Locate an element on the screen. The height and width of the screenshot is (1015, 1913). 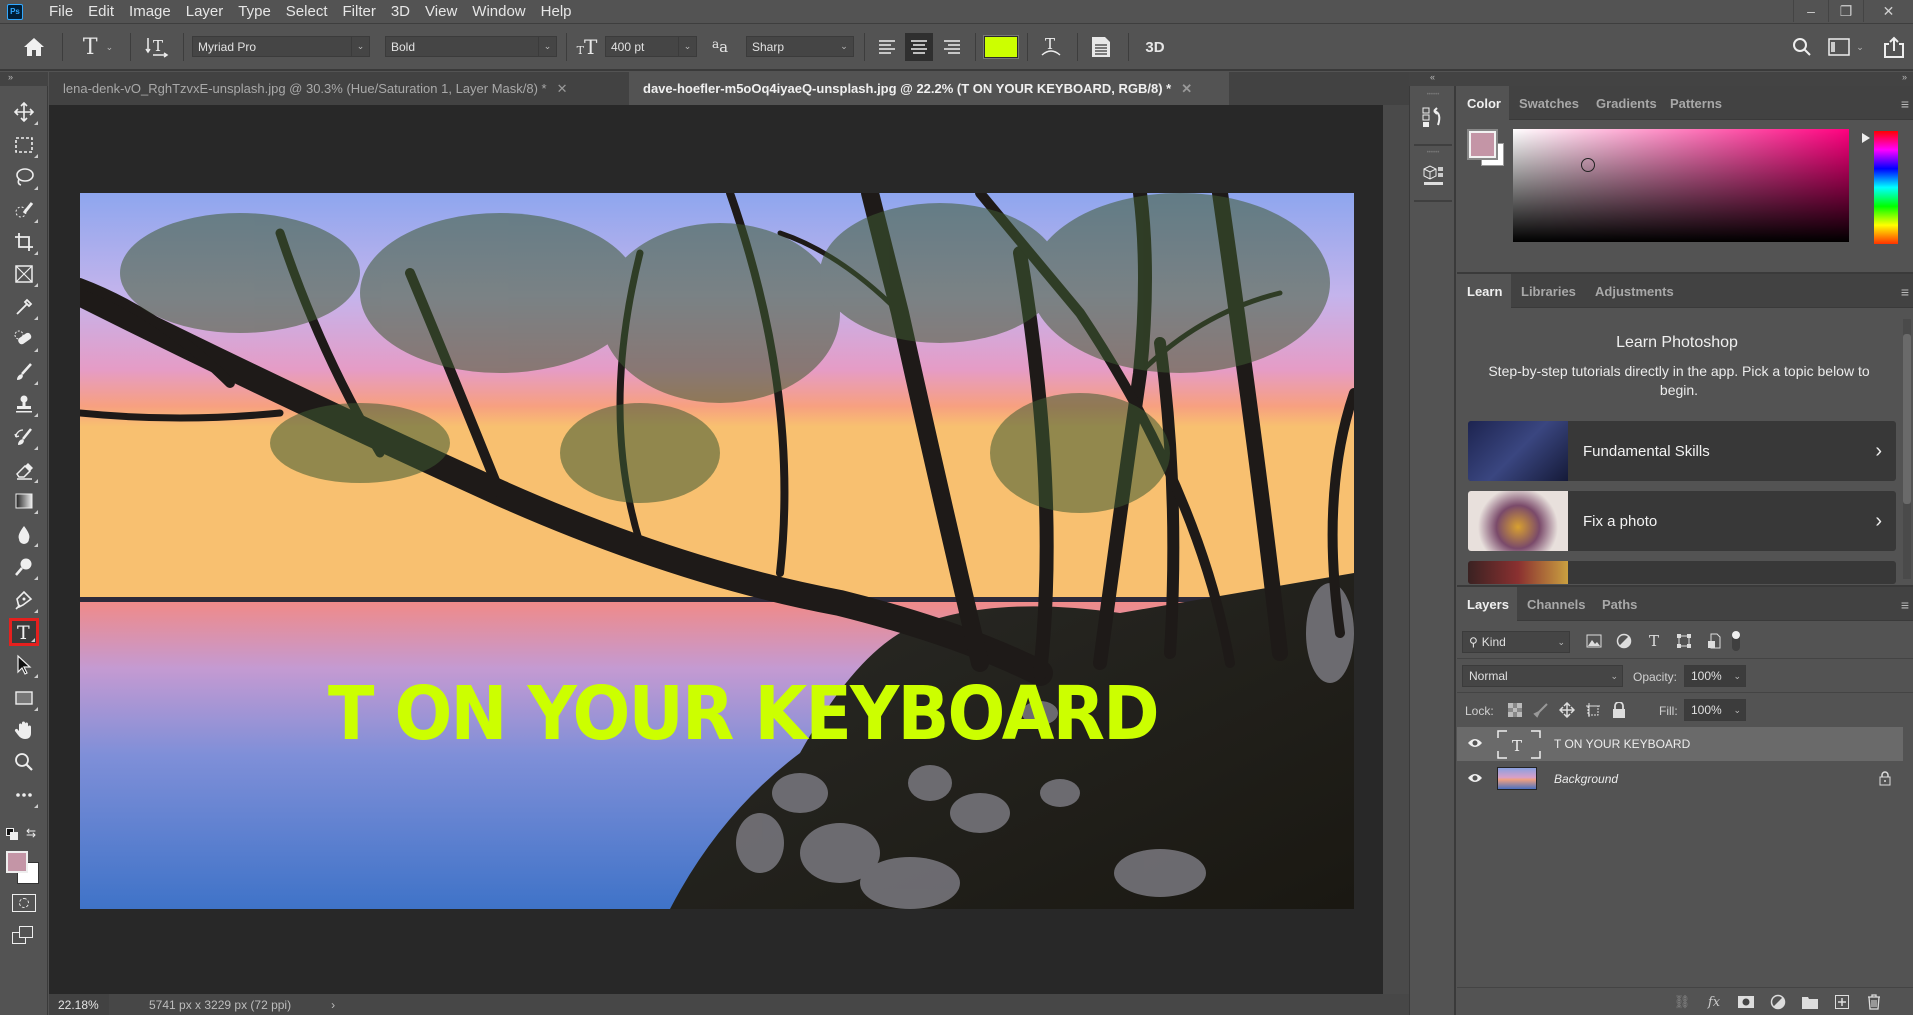
hue-slider-handle is located at coordinates (1866, 138).